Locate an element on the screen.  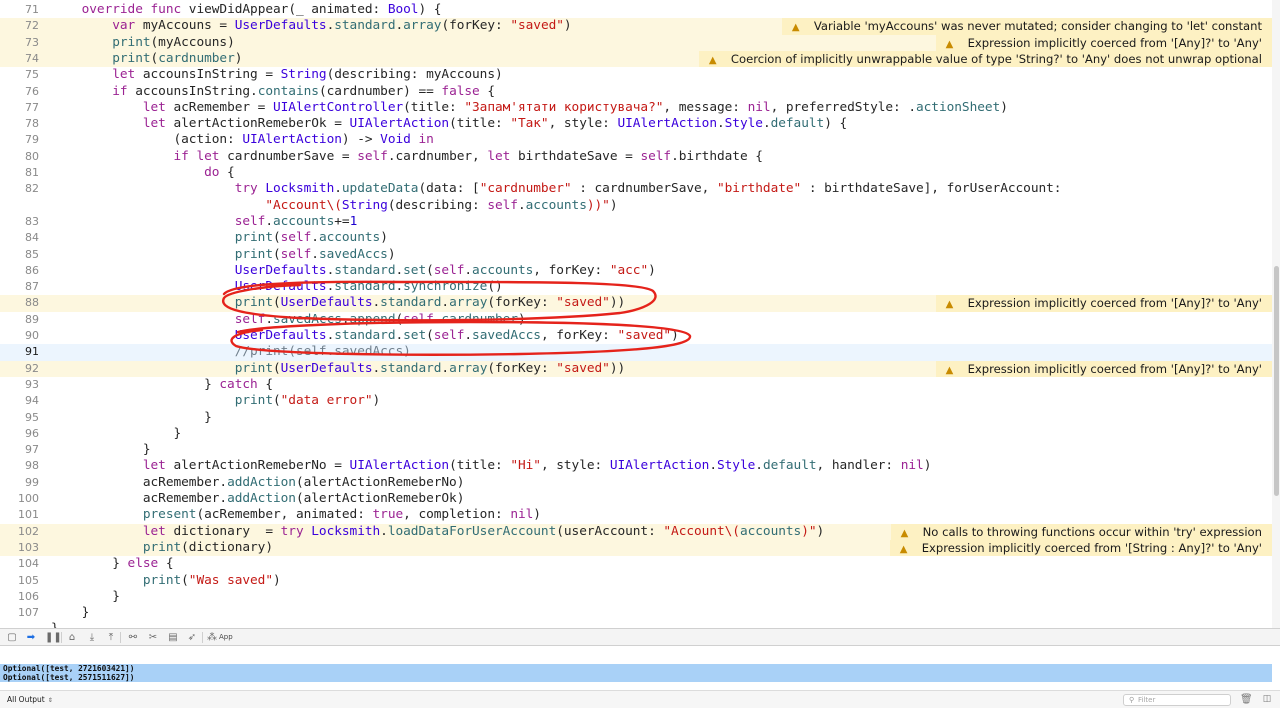
filter-field: ⚲ is located at coordinates (1177, 700).